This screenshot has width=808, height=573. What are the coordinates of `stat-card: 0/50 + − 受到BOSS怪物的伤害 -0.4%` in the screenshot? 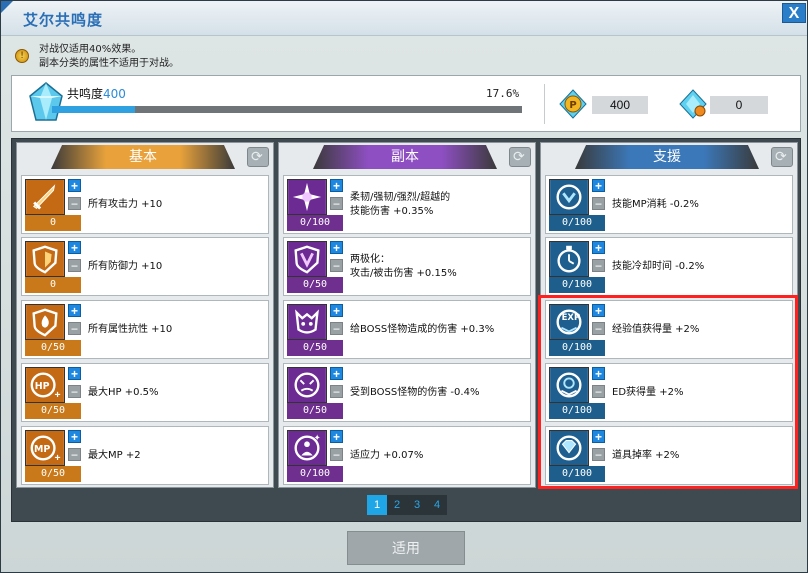 It's located at (407, 392).